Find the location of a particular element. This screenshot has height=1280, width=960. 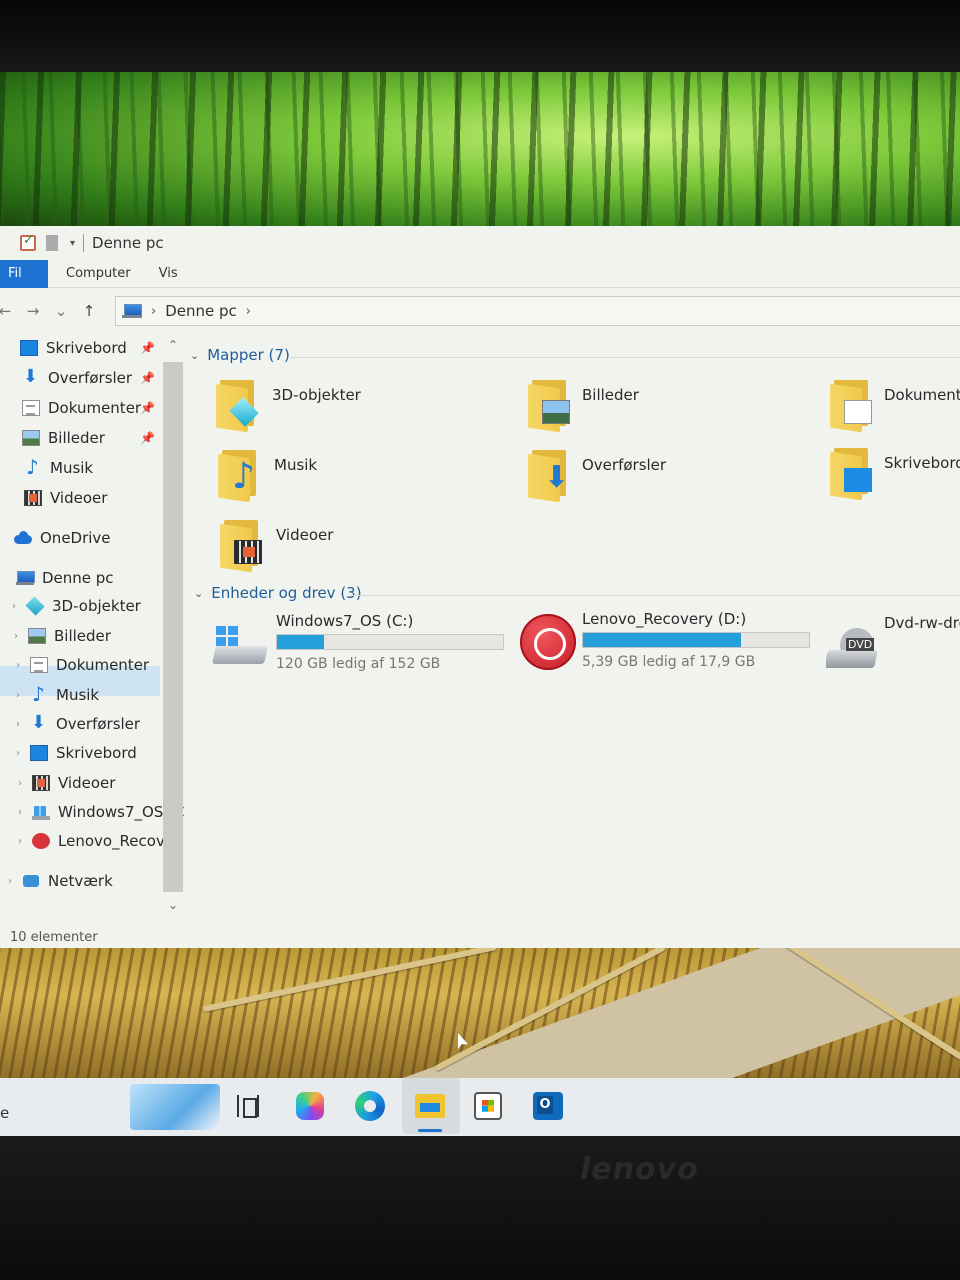

quick-access-dropdown-icon: ▾ is located at coordinates (72, 243).